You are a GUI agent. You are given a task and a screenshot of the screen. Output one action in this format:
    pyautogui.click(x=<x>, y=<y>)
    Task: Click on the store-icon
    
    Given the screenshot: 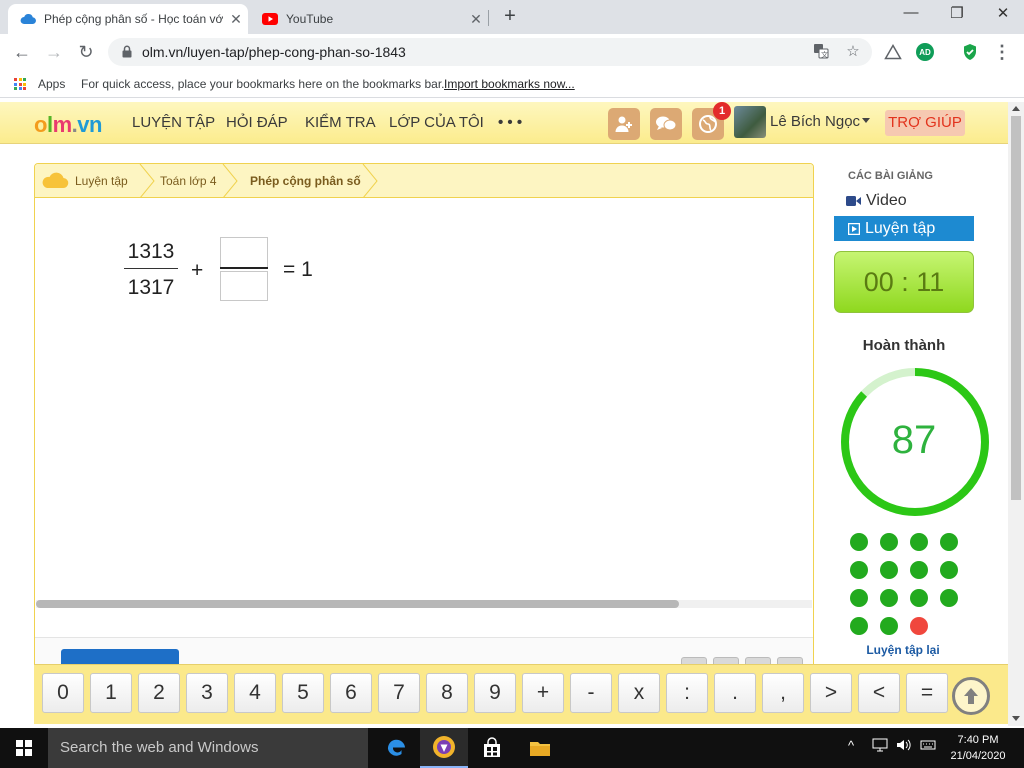 What is the action you would take?
    pyautogui.click(x=492, y=748)
    